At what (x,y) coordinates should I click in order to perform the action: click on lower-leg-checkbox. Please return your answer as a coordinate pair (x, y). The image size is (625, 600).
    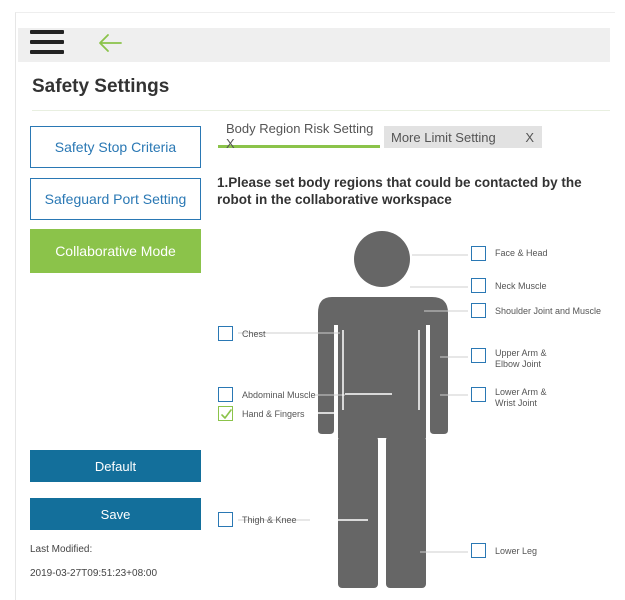
    Looking at the image, I should click on (478, 550).